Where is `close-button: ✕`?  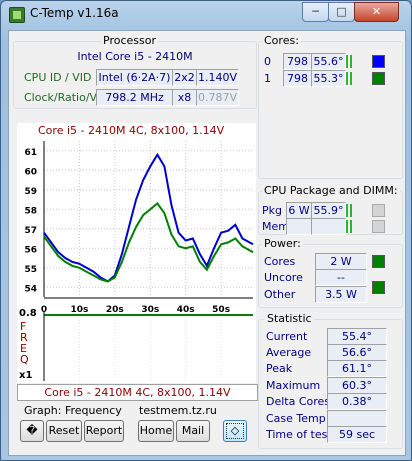
close-button: ✕ is located at coordinates (376, 12).